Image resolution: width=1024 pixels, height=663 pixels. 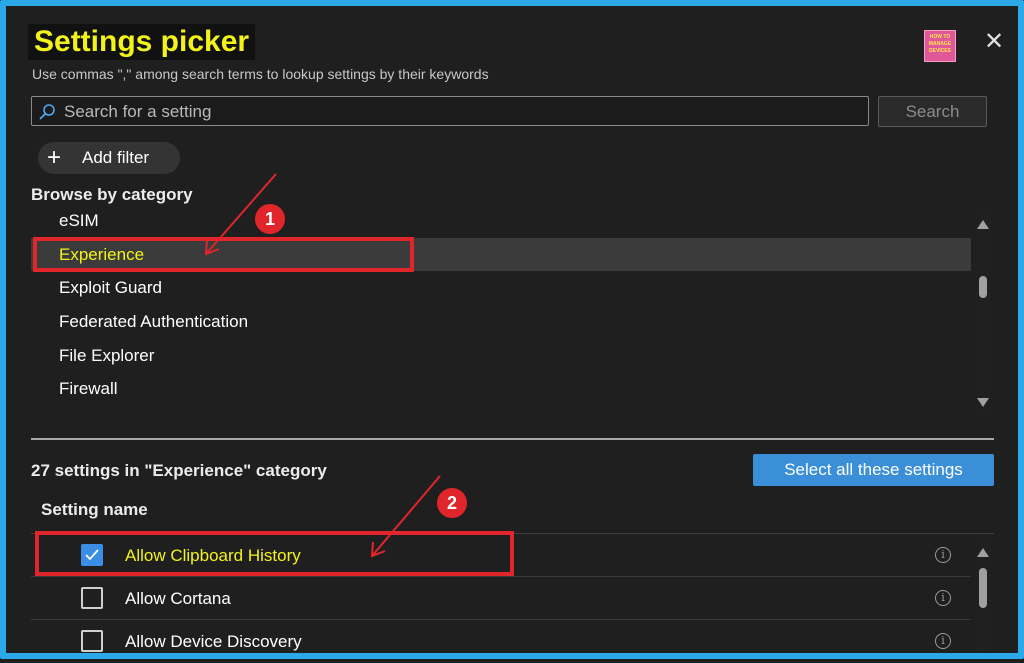 What do you see at coordinates (452, 503) in the screenshot?
I see `annotation-badge-2: 2` at bounding box center [452, 503].